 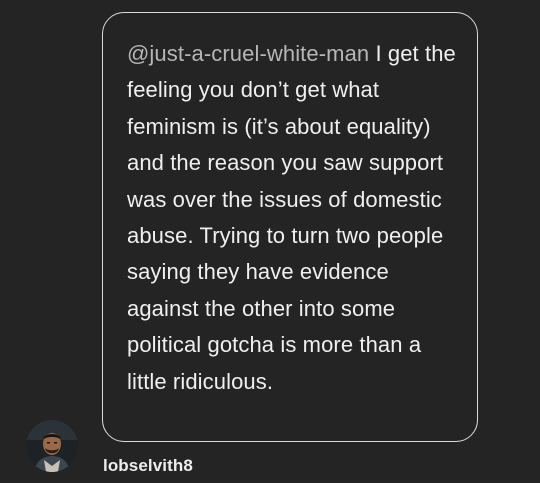 I want to click on avatar, so click(x=52, y=446).